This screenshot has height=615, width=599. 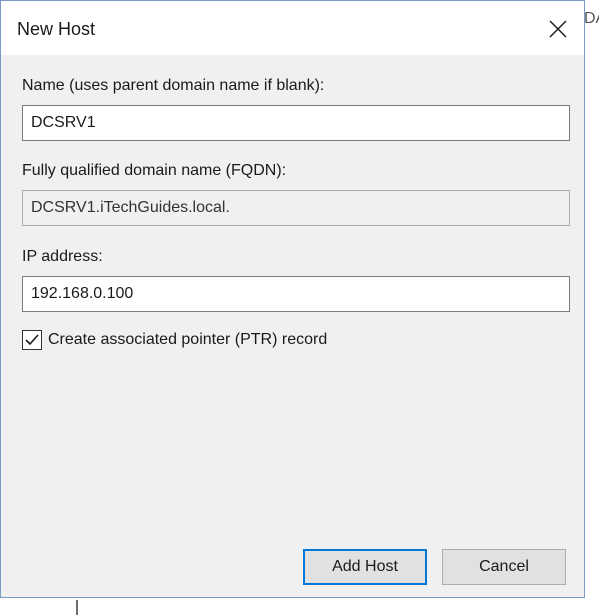 I want to click on cancel-button: Cancel, so click(x=504, y=567).